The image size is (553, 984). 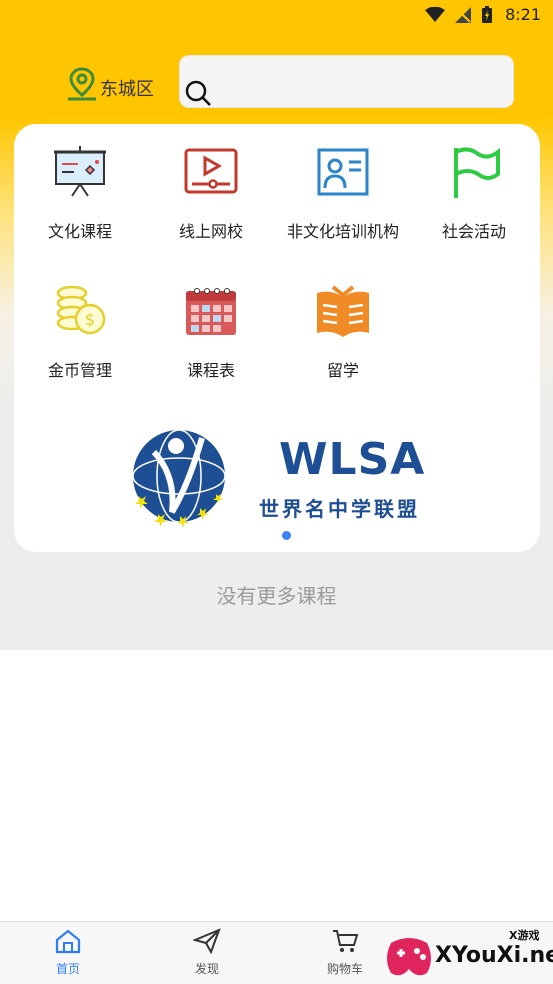 What do you see at coordinates (286, 535) in the screenshot?
I see `carousel-indicator` at bounding box center [286, 535].